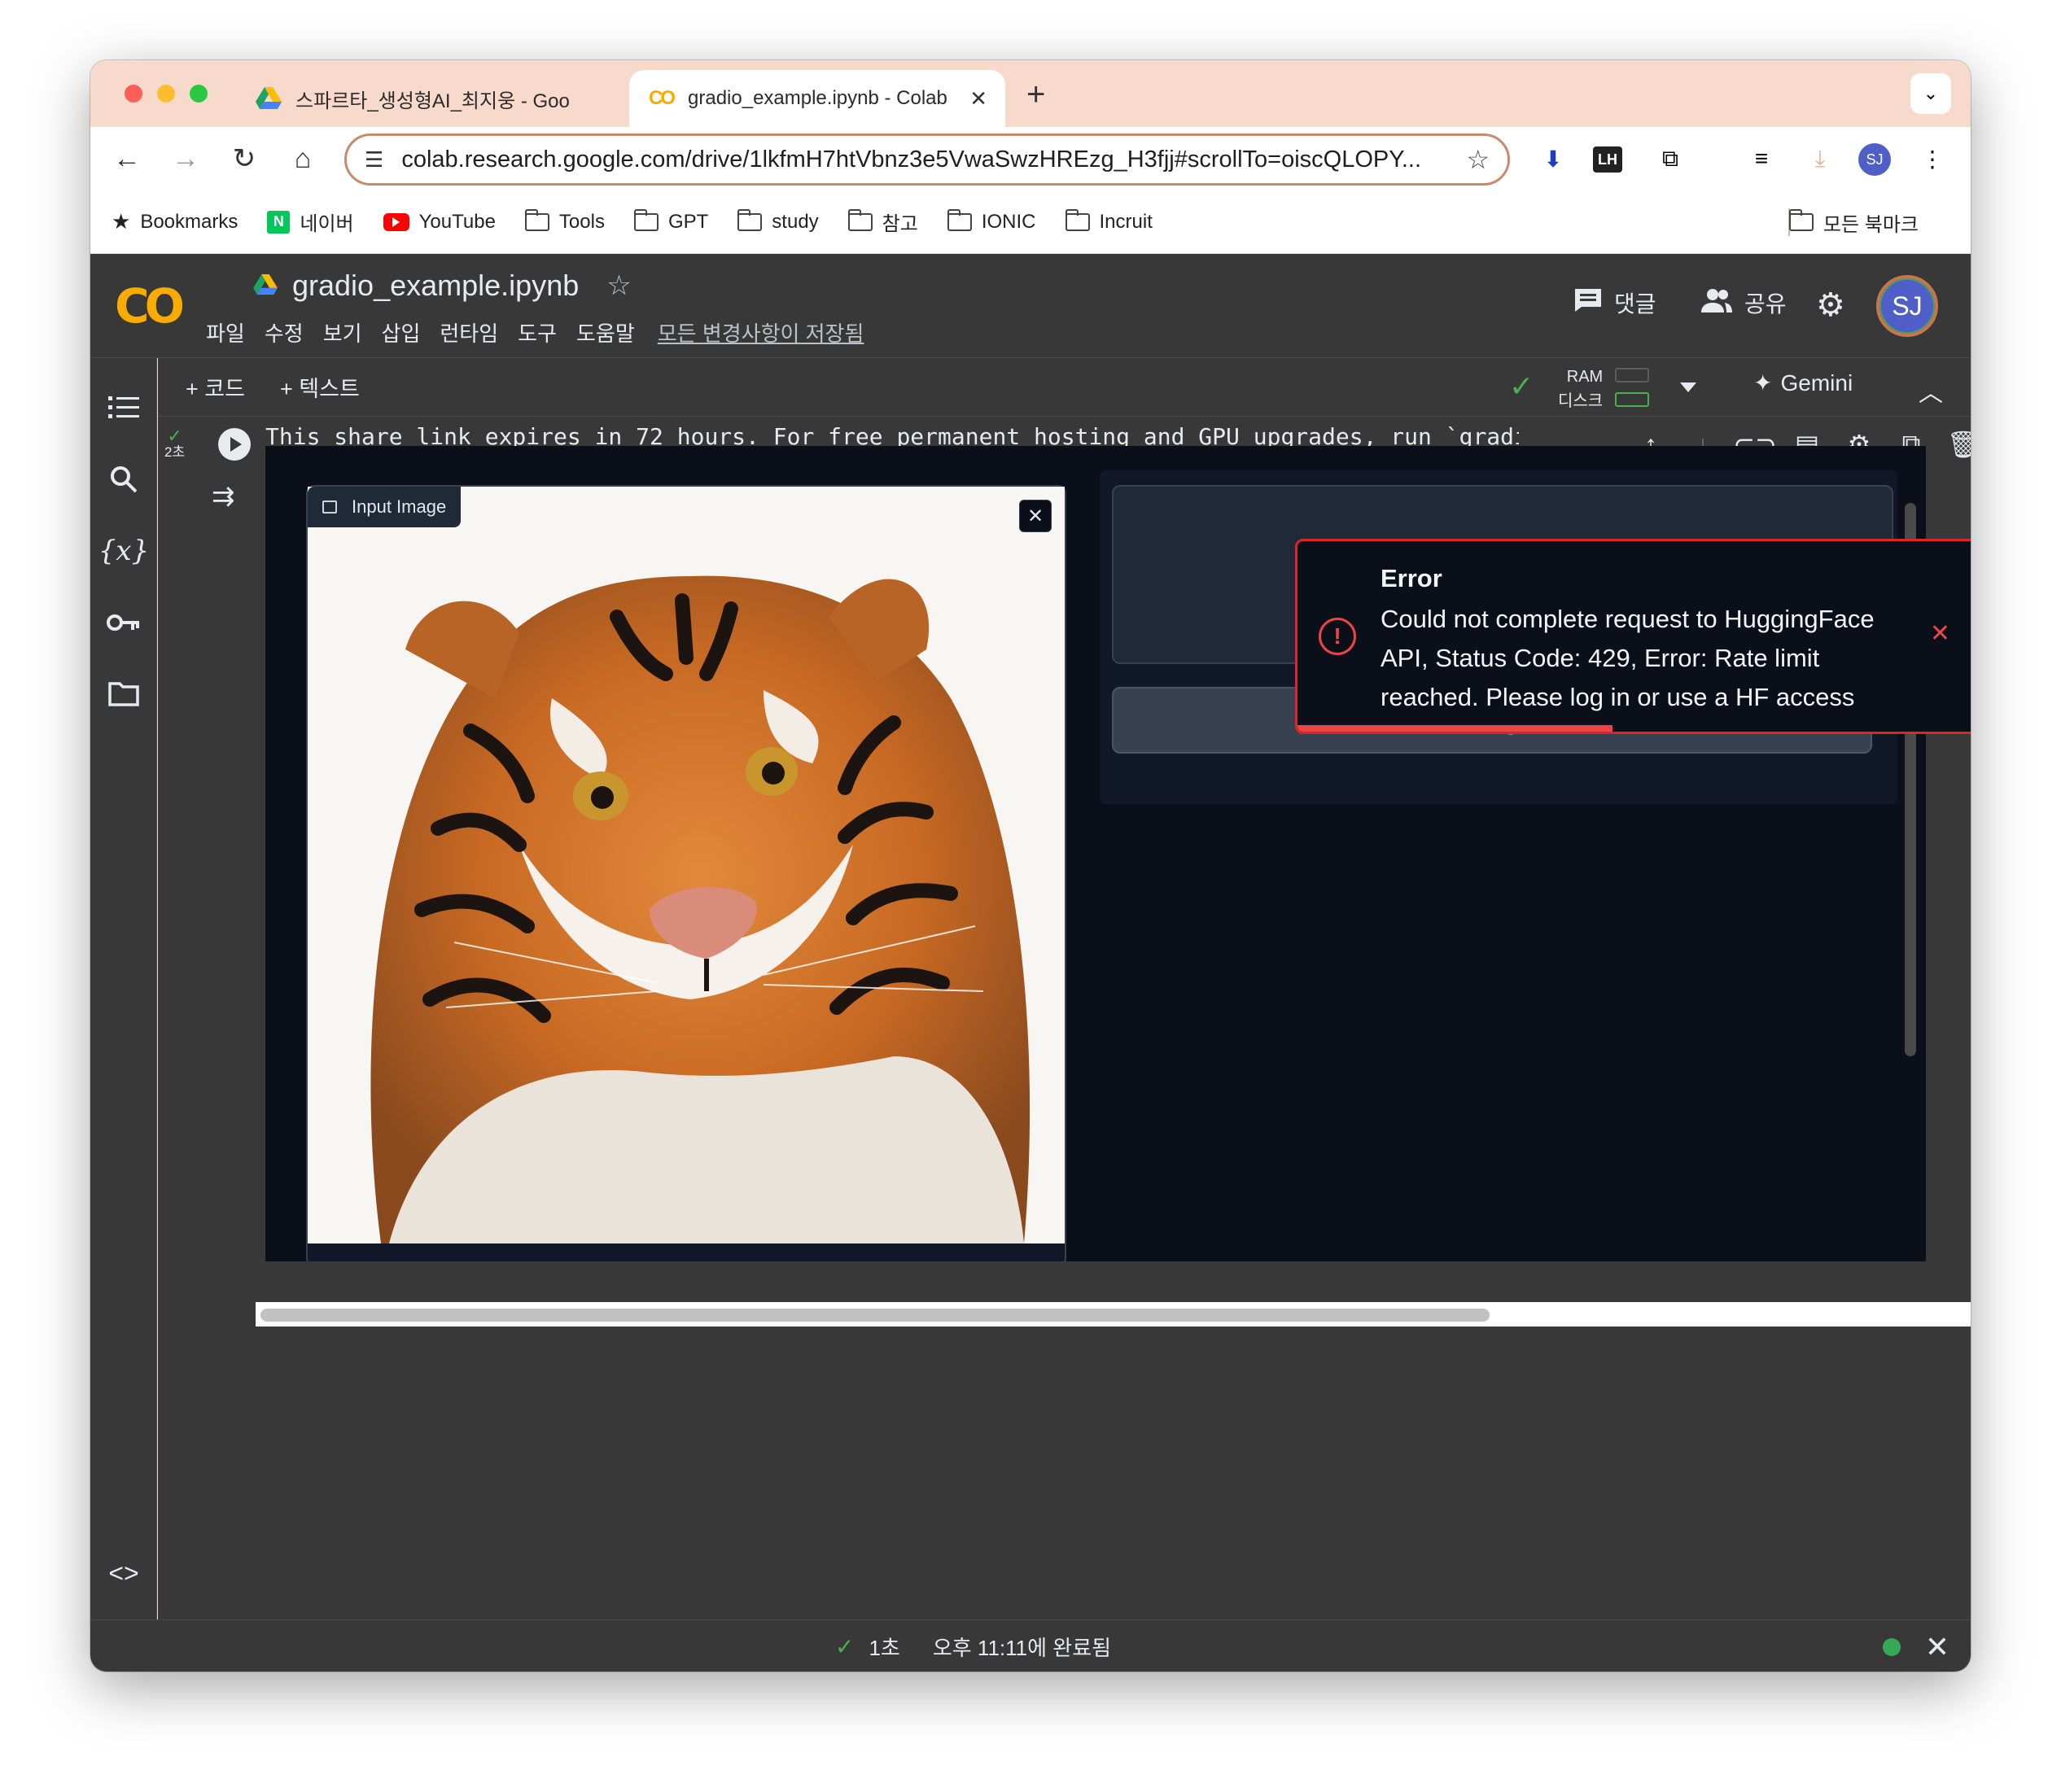 Image resolution: width=2061 pixels, height=1792 pixels. I want to click on colab-logo: CO, so click(150, 306).